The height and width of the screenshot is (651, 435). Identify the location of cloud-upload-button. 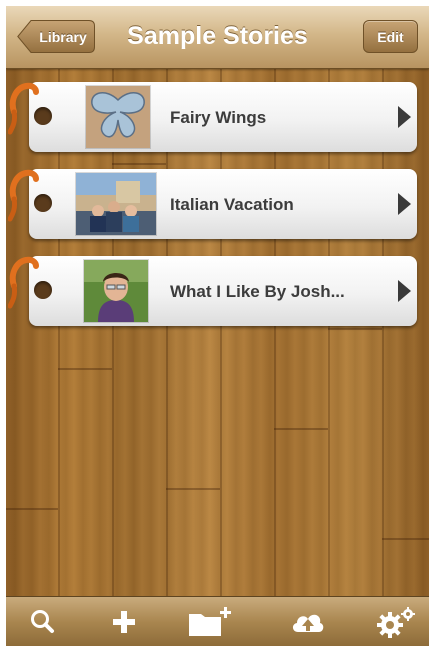
(308, 622).